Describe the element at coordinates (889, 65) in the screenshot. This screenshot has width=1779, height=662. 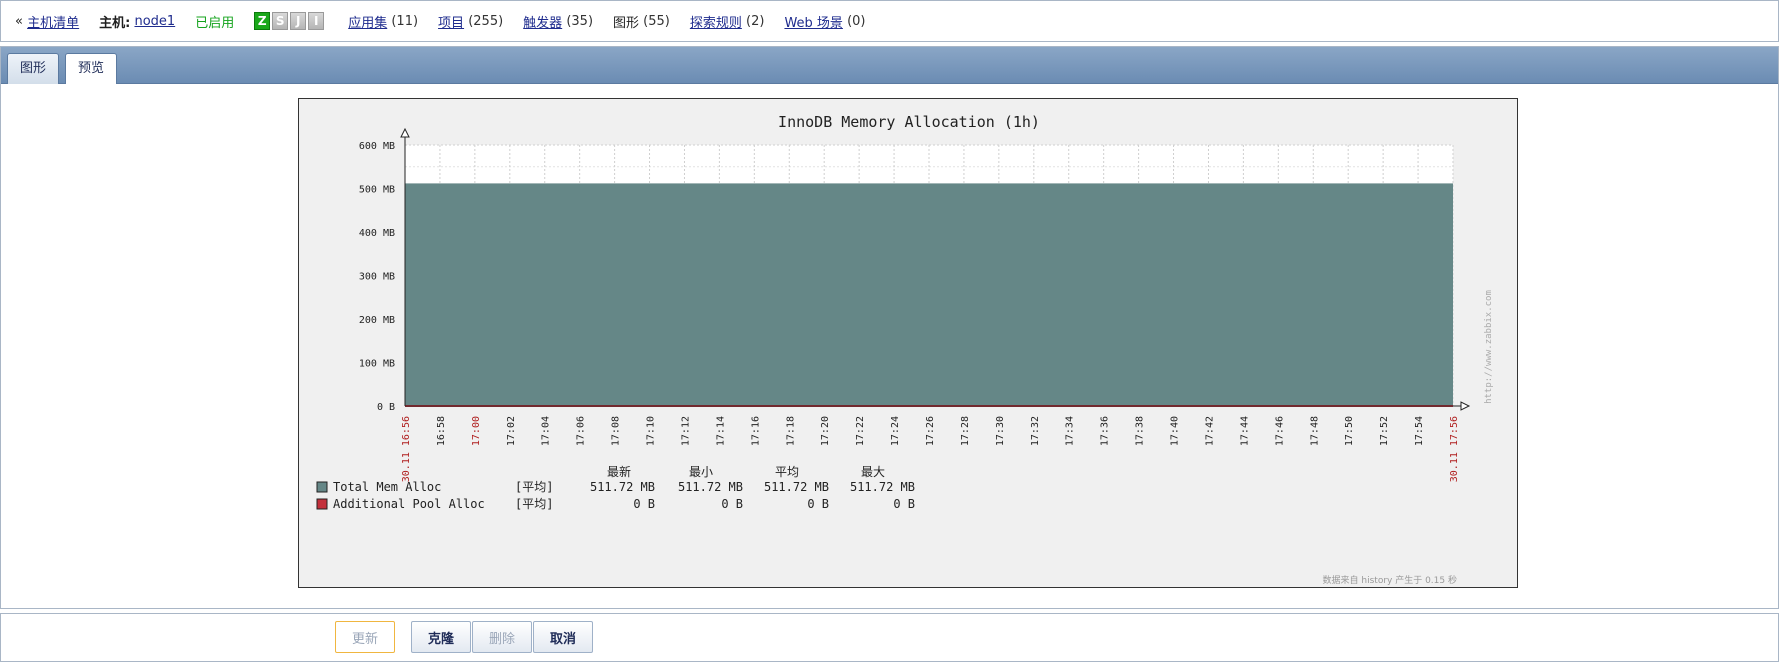
I see `tab-strip: 图形 预览` at that location.